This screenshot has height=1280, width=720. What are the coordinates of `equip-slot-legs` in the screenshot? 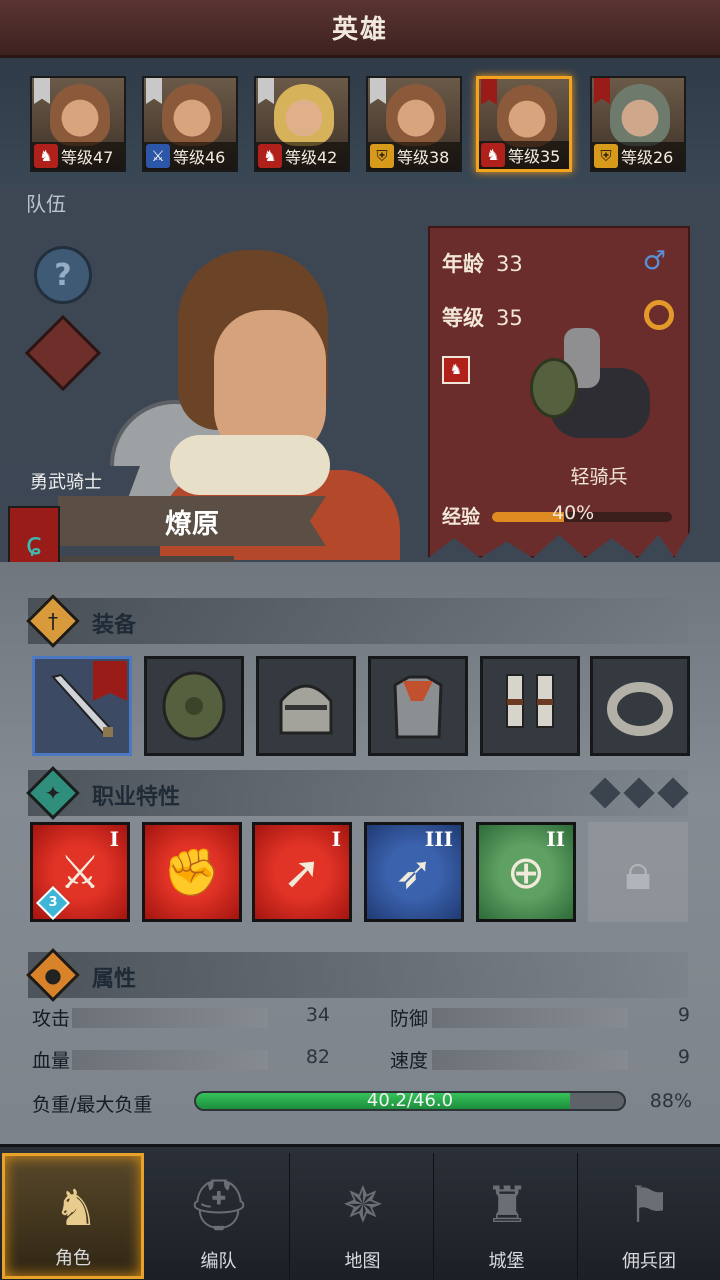 It's located at (530, 706).